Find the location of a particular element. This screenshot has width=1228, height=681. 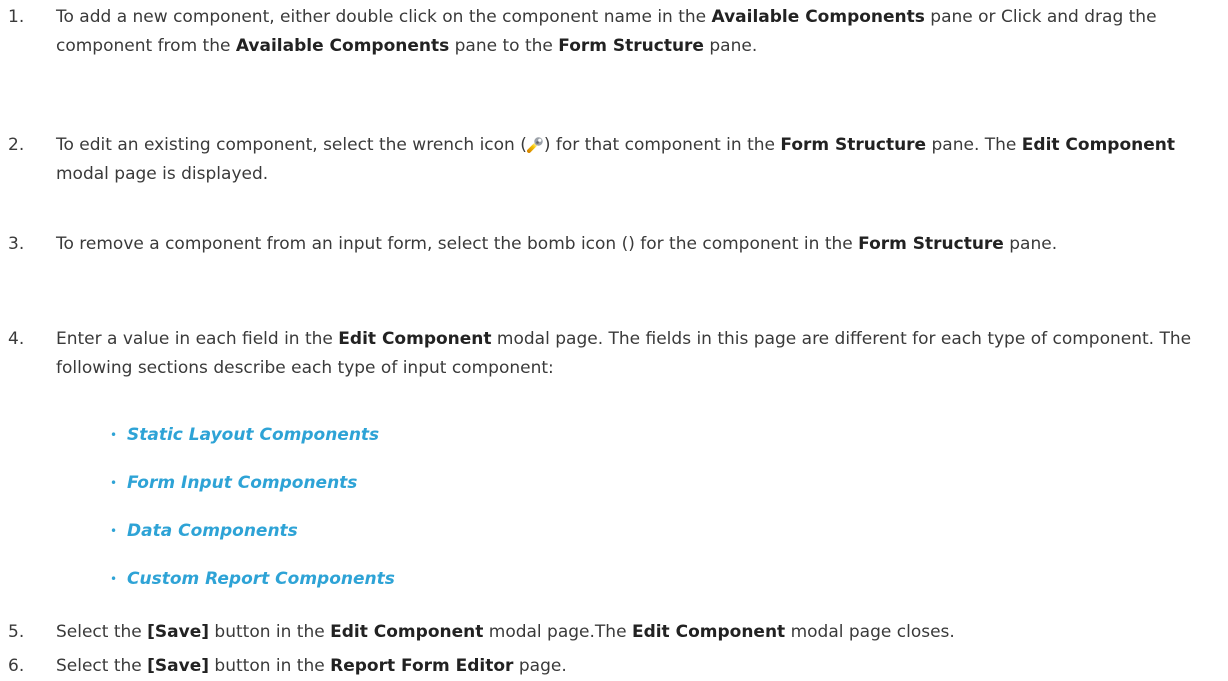

wrench-icon is located at coordinates (535, 143).